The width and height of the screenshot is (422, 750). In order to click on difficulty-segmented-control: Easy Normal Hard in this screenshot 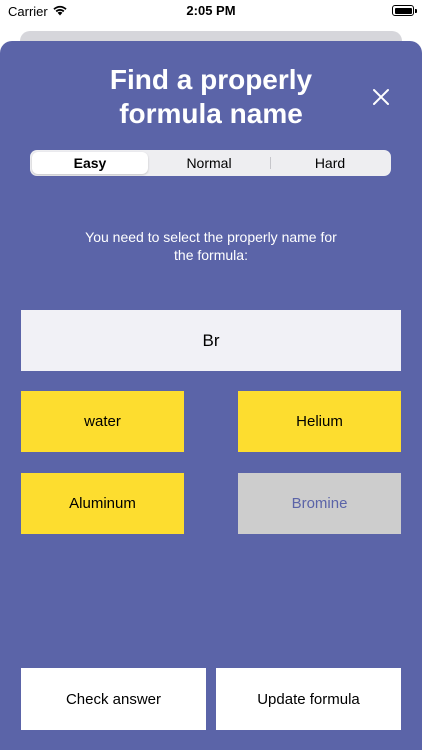, I will do `click(210, 163)`.